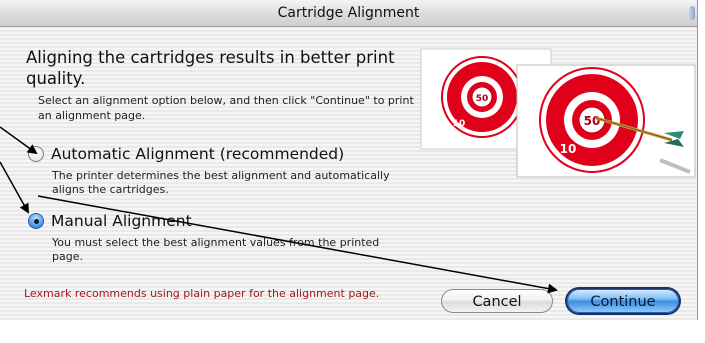  What do you see at coordinates (558, 113) in the screenshot?
I see `alignment-illustration: 50 10 50 10` at bounding box center [558, 113].